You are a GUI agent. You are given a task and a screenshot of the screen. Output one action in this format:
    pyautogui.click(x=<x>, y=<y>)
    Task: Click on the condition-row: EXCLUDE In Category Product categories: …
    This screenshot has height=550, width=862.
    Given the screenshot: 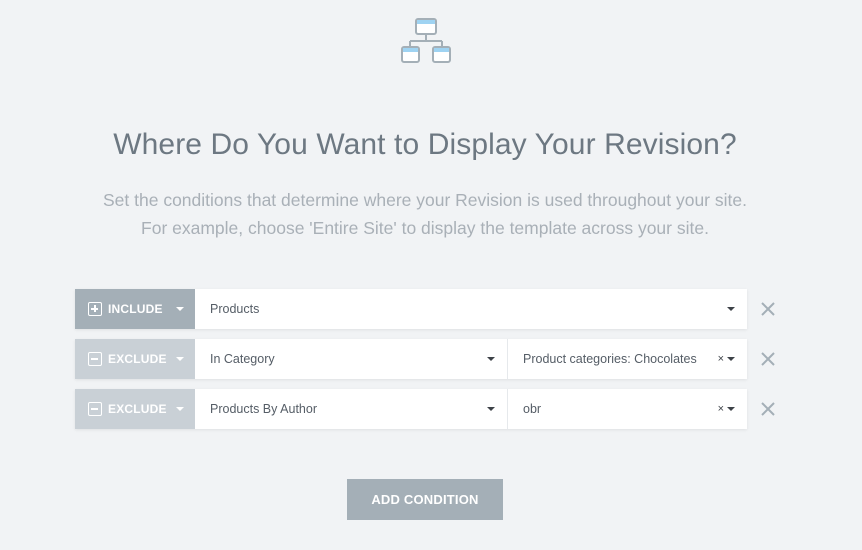 What is the action you would take?
    pyautogui.click(x=425, y=359)
    